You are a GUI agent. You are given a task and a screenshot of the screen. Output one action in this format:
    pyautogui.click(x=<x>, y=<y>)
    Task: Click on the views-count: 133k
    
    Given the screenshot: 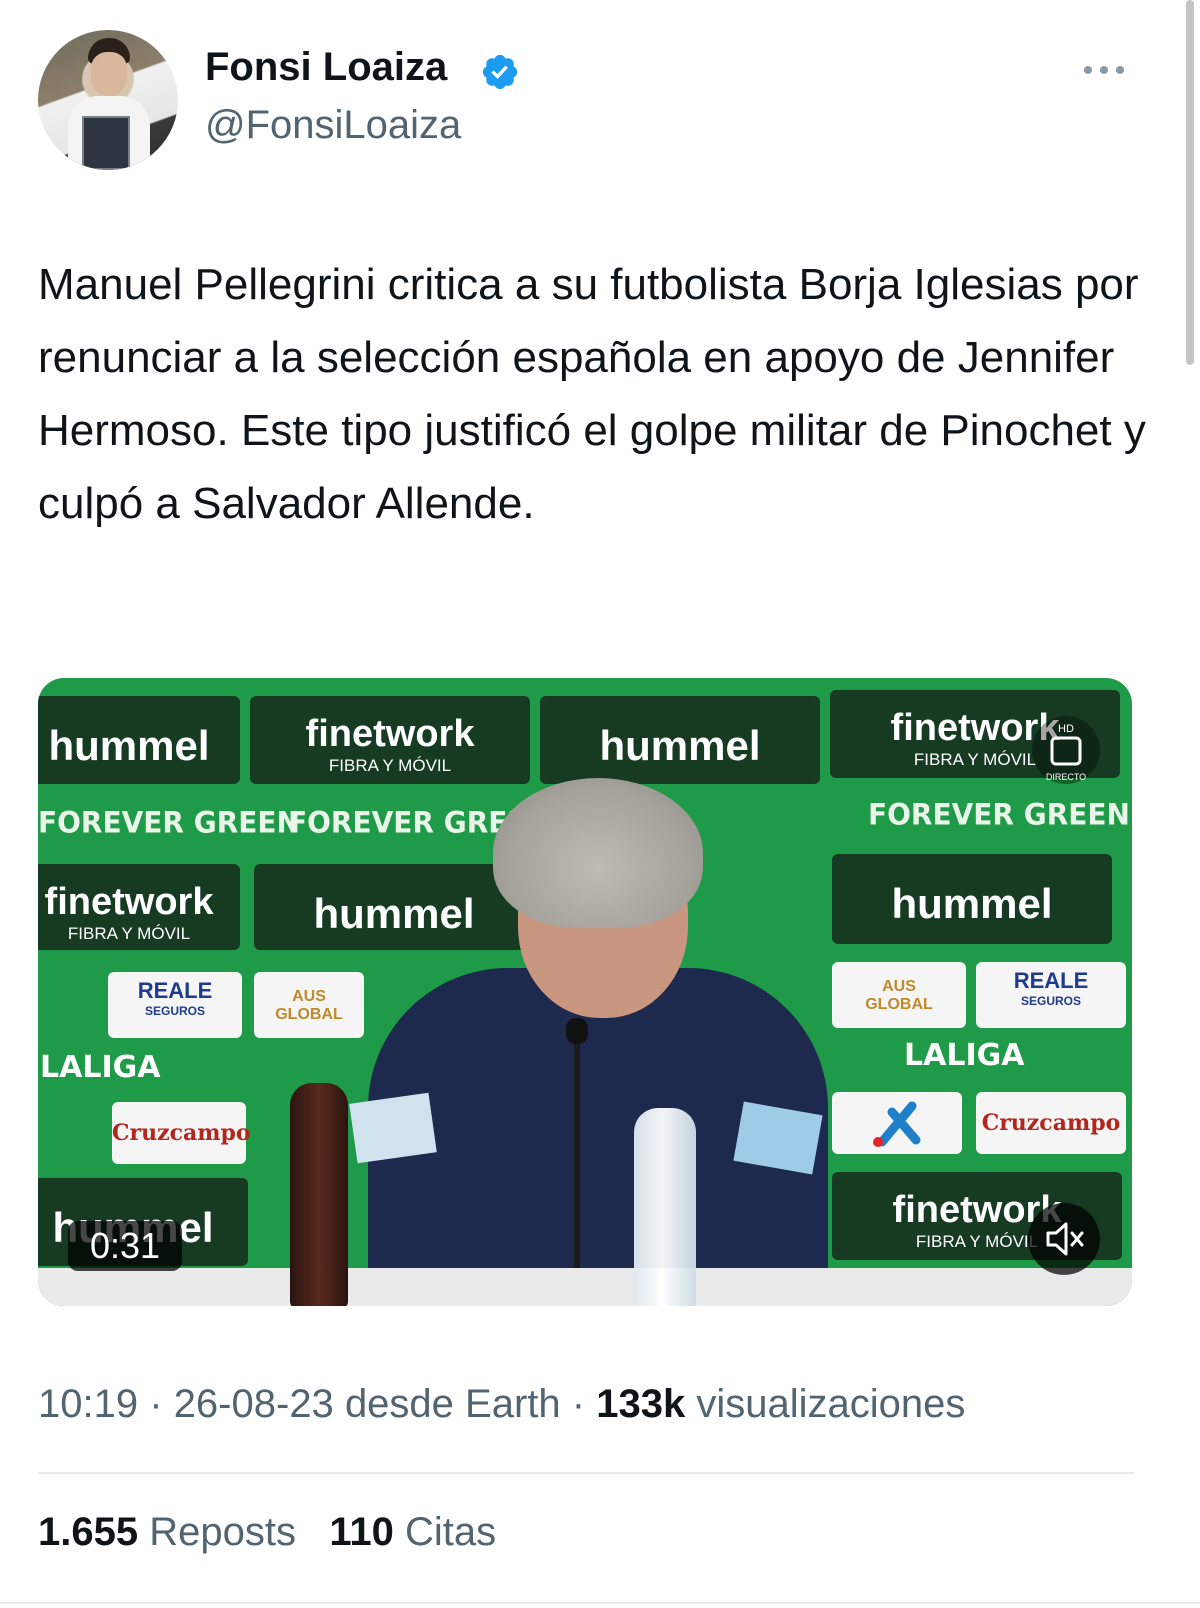 What is the action you would take?
    pyautogui.click(x=641, y=1404)
    